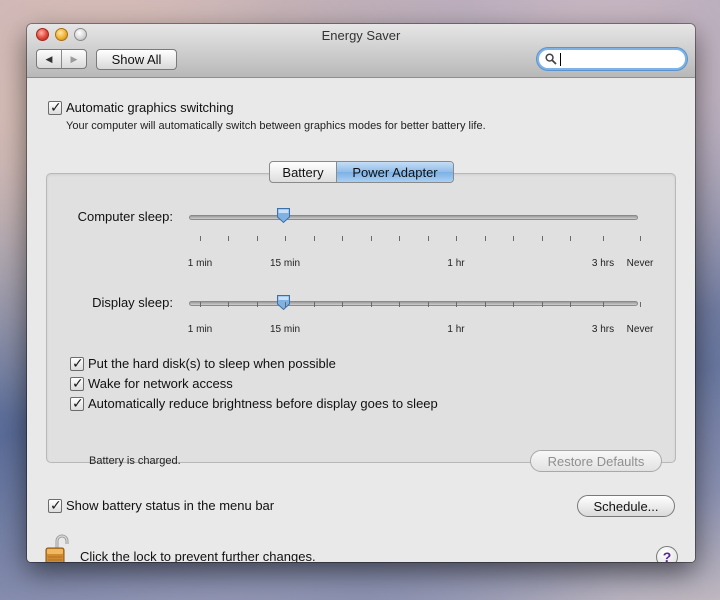  I want to click on graphics-switching-checkbox: Automatic graphics switching, so click(141, 107).